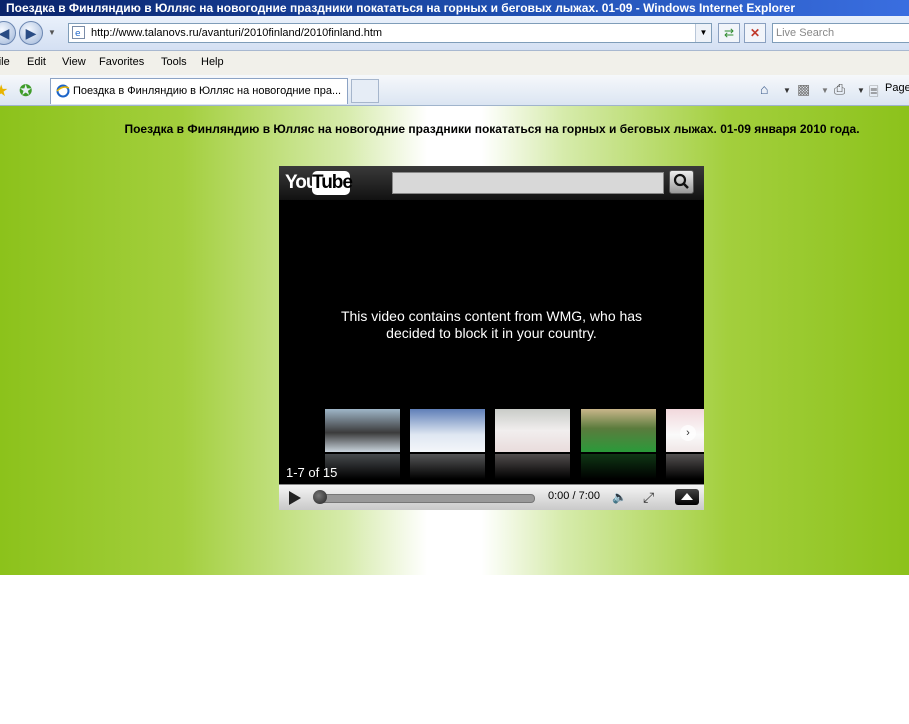 This screenshot has width=909, height=724. What do you see at coordinates (648, 497) in the screenshot?
I see `fullscreen-icon: ⤢` at bounding box center [648, 497].